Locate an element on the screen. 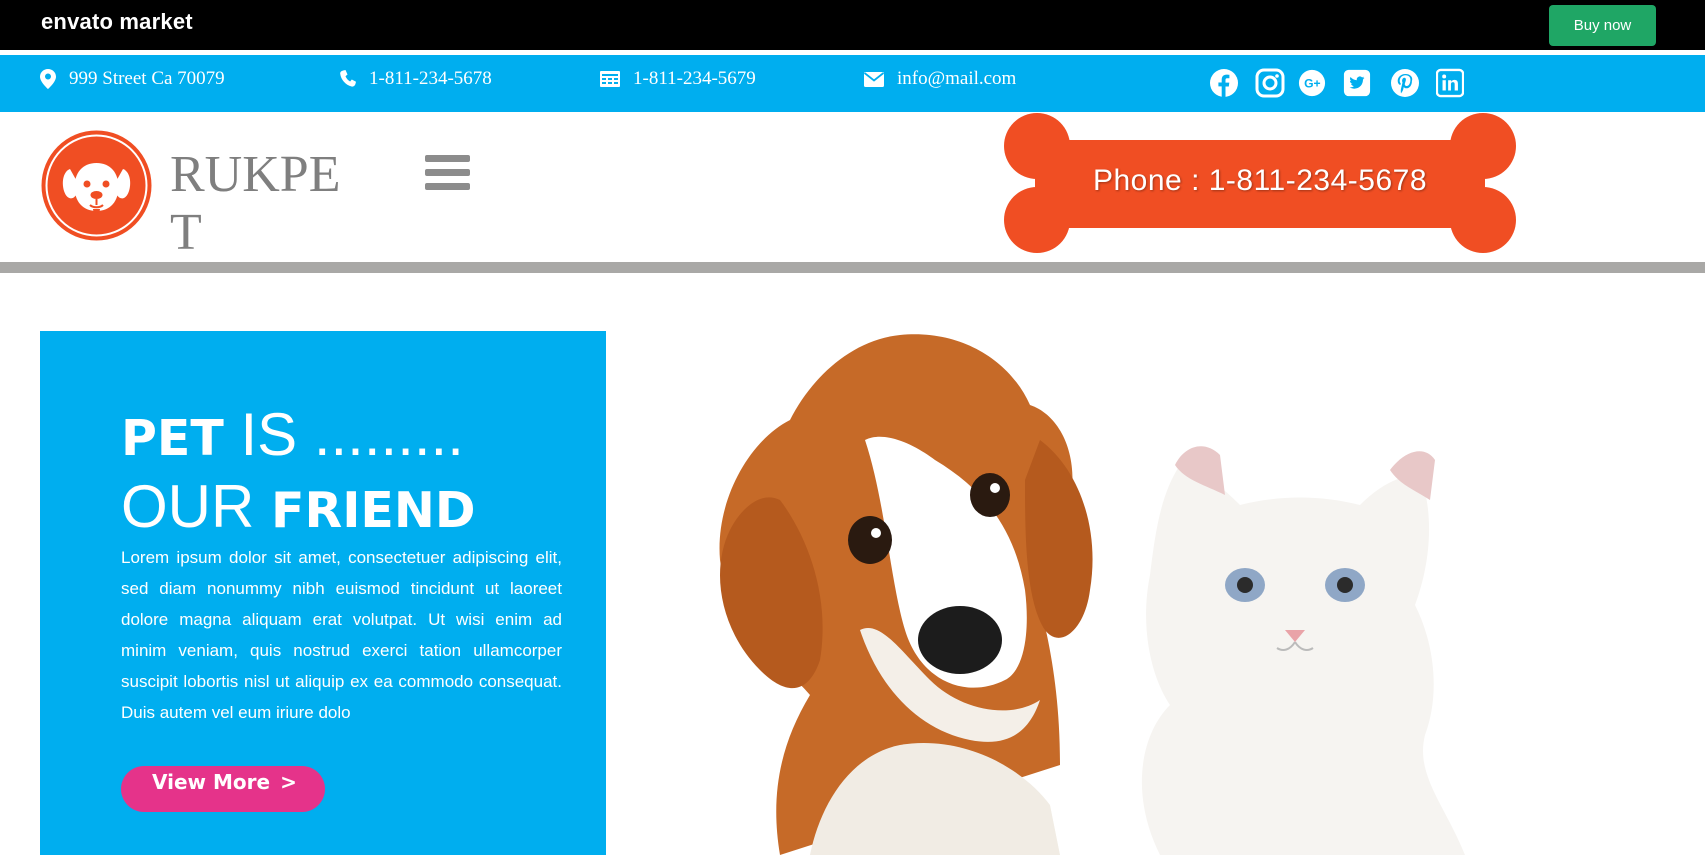  hero-title-bold-2: FRIEND is located at coordinates (373, 510).